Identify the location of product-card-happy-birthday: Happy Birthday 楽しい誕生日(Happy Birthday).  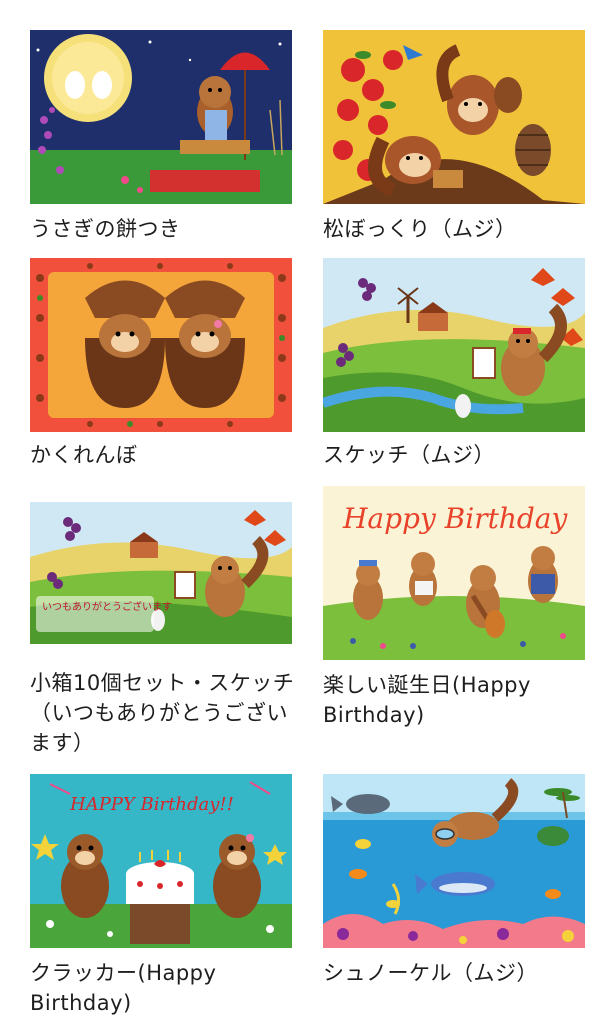
(454, 606).